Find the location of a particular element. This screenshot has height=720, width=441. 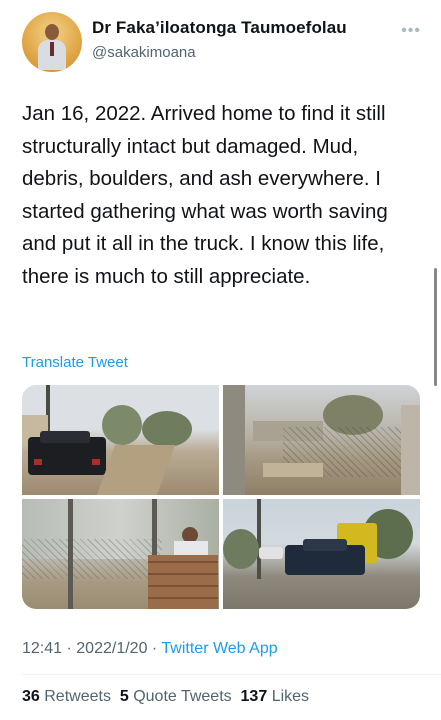

retweets-count: 36 is located at coordinates (31, 696).